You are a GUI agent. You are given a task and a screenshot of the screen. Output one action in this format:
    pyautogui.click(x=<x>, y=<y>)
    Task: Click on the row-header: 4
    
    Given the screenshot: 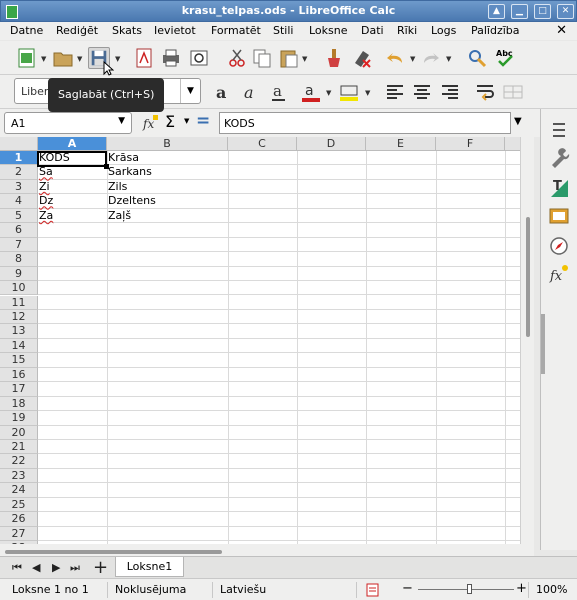 What is the action you would take?
    pyautogui.click(x=19, y=201)
    